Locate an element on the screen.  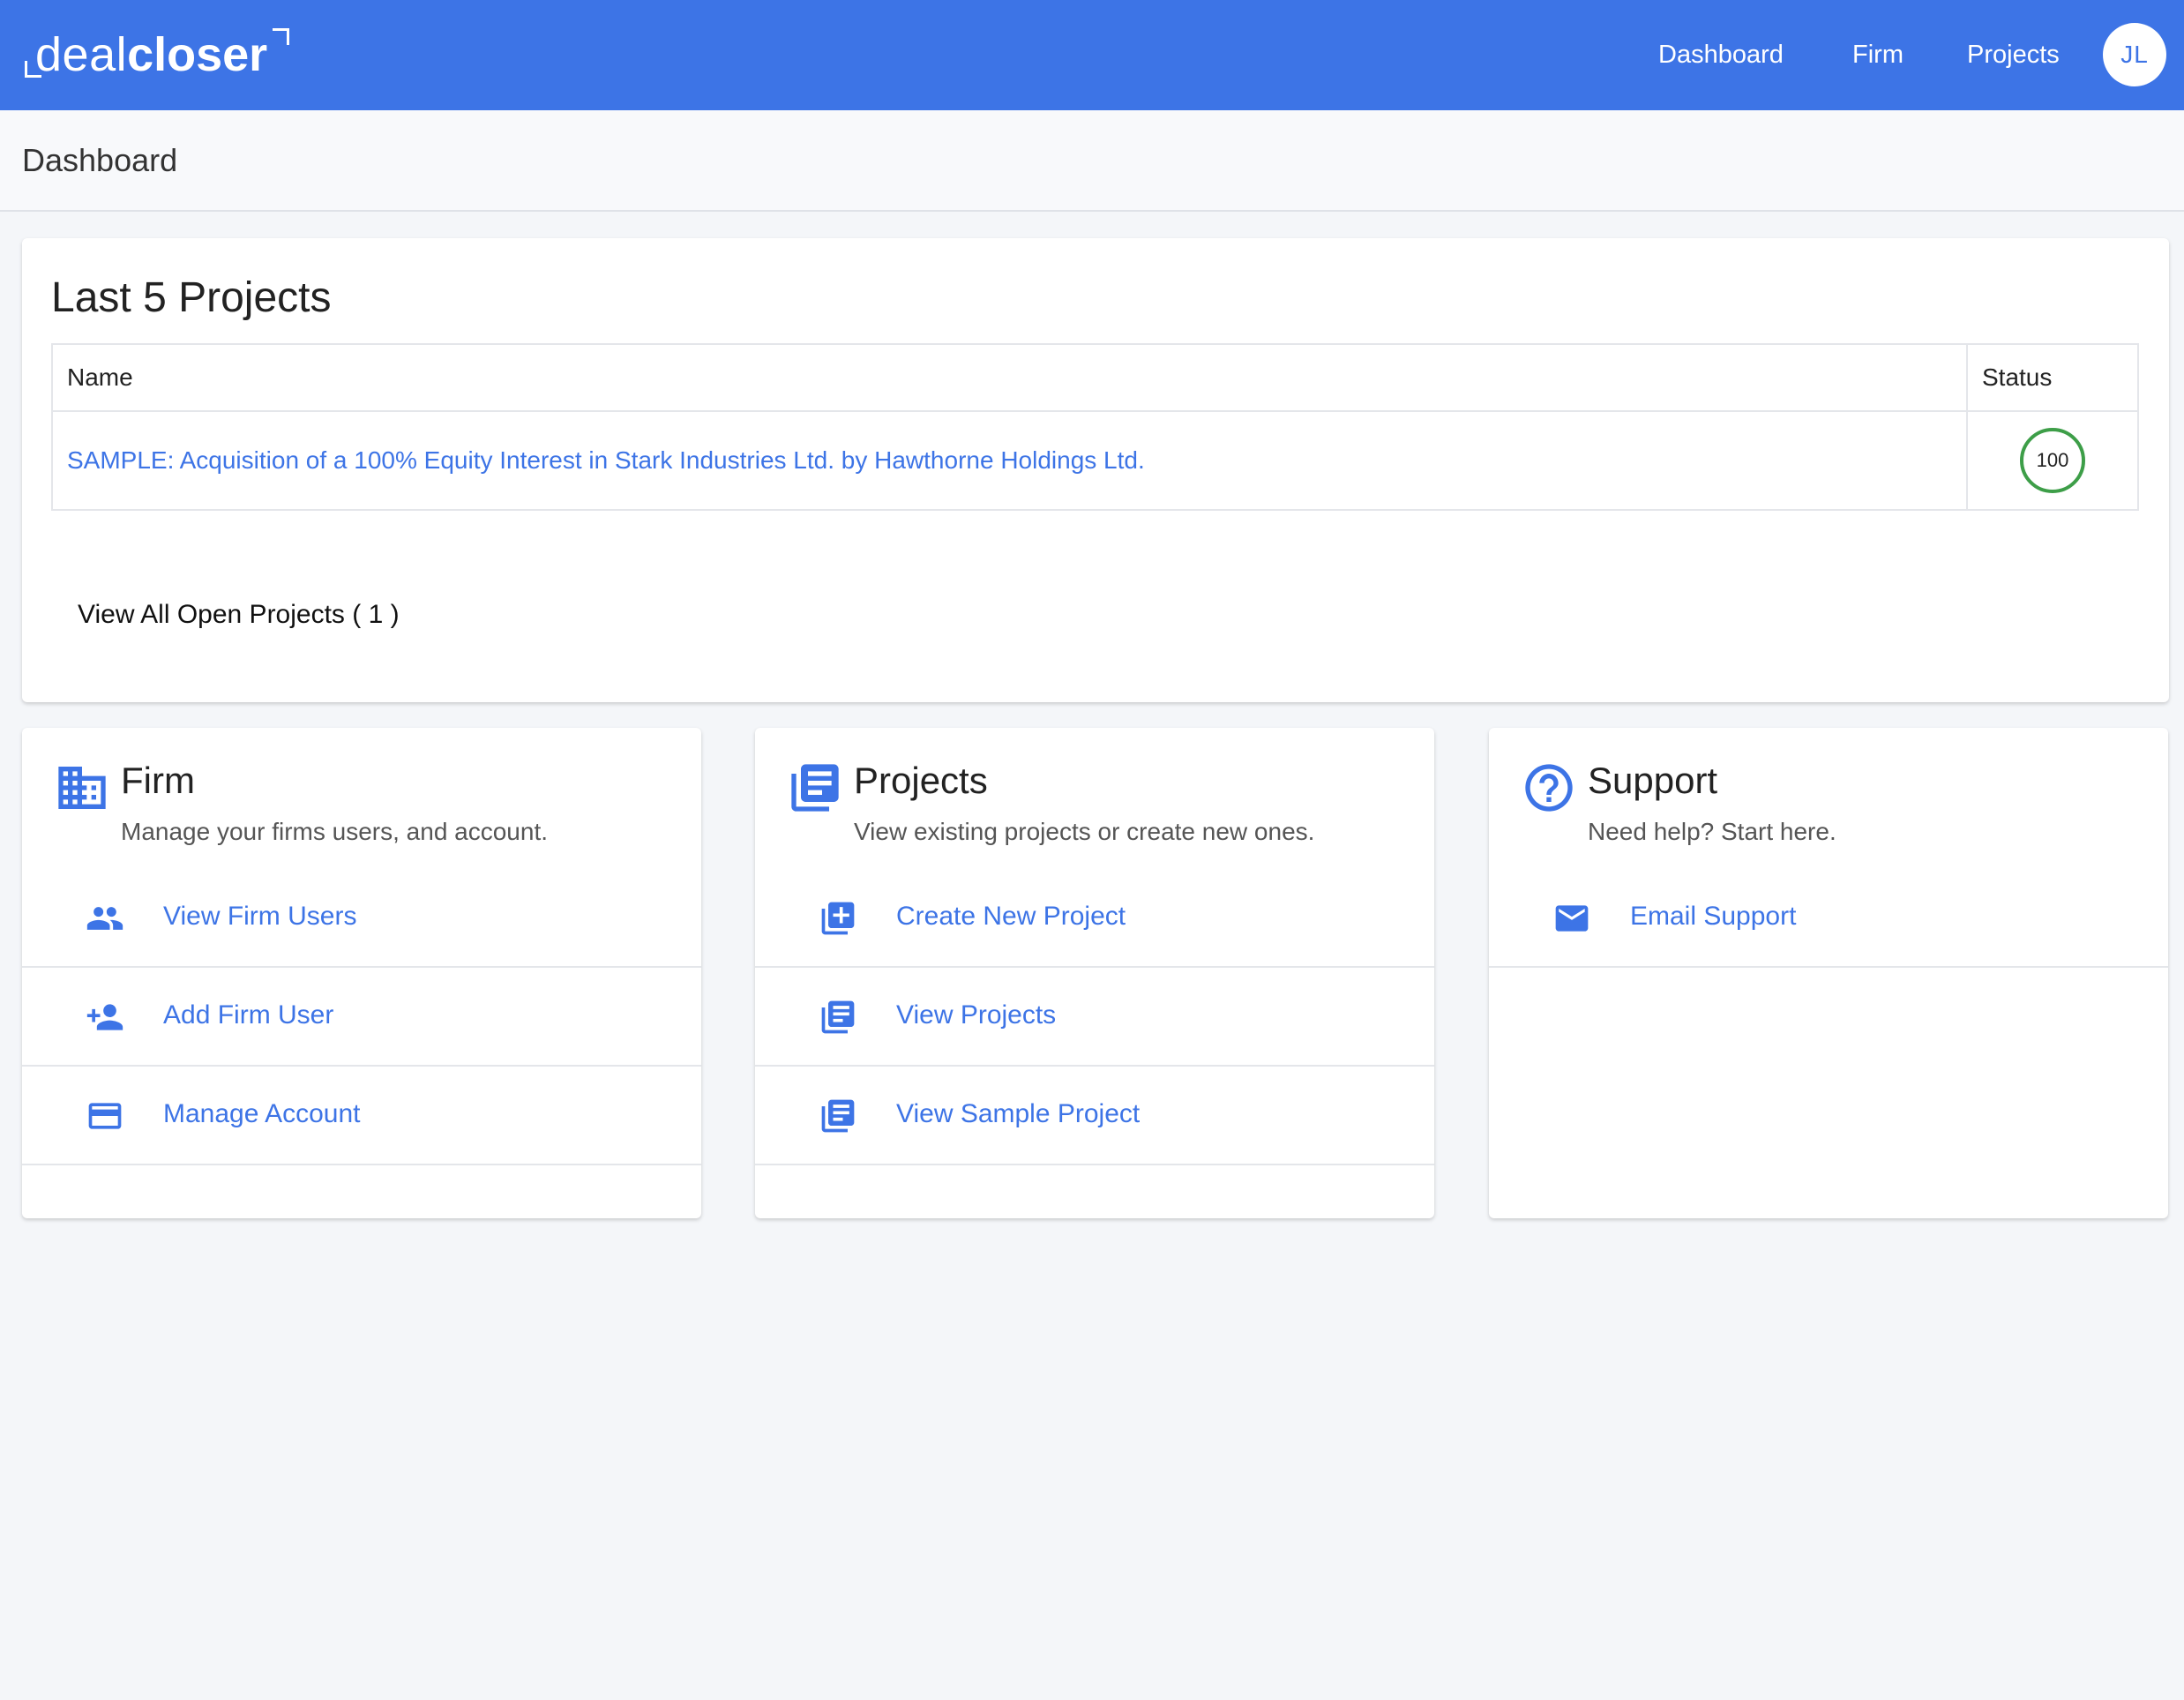
top-navbar: dealcloser Dashboard Firm Projects JL is located at coordinates (1092, 55).